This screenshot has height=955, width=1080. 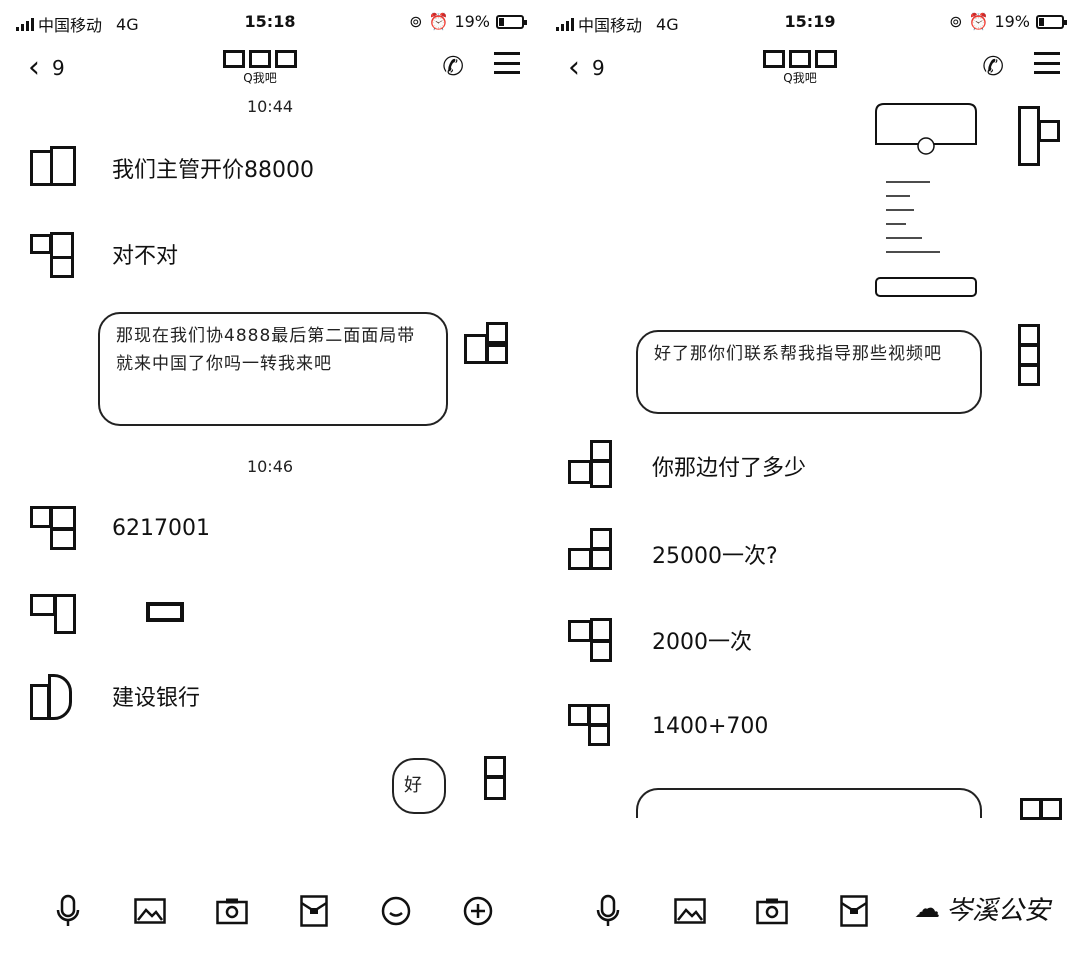 I want to click on message-row, so click(x=105, y=612).